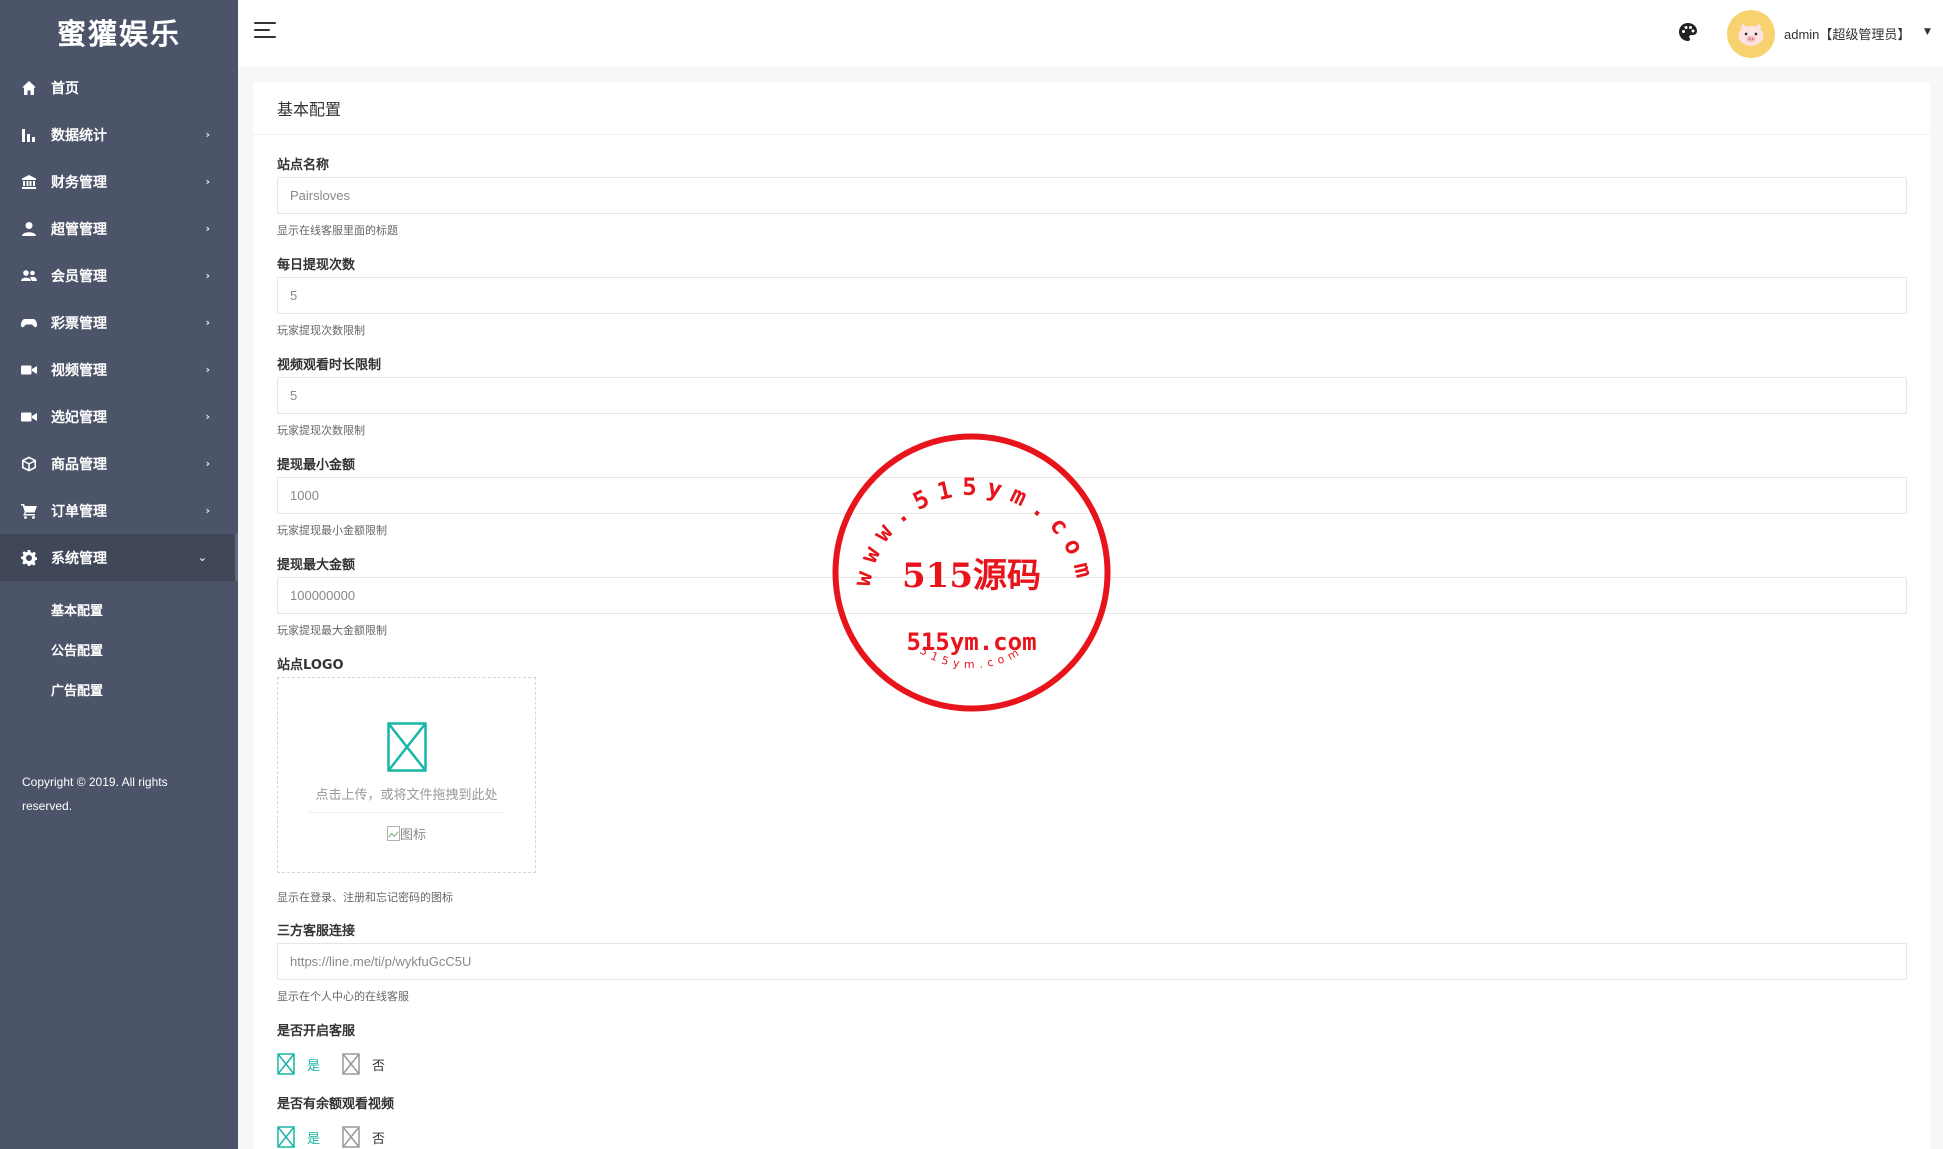  Describe the element at coordinates (29, 182) in the screenshot. I see `bank-icon` at that location.